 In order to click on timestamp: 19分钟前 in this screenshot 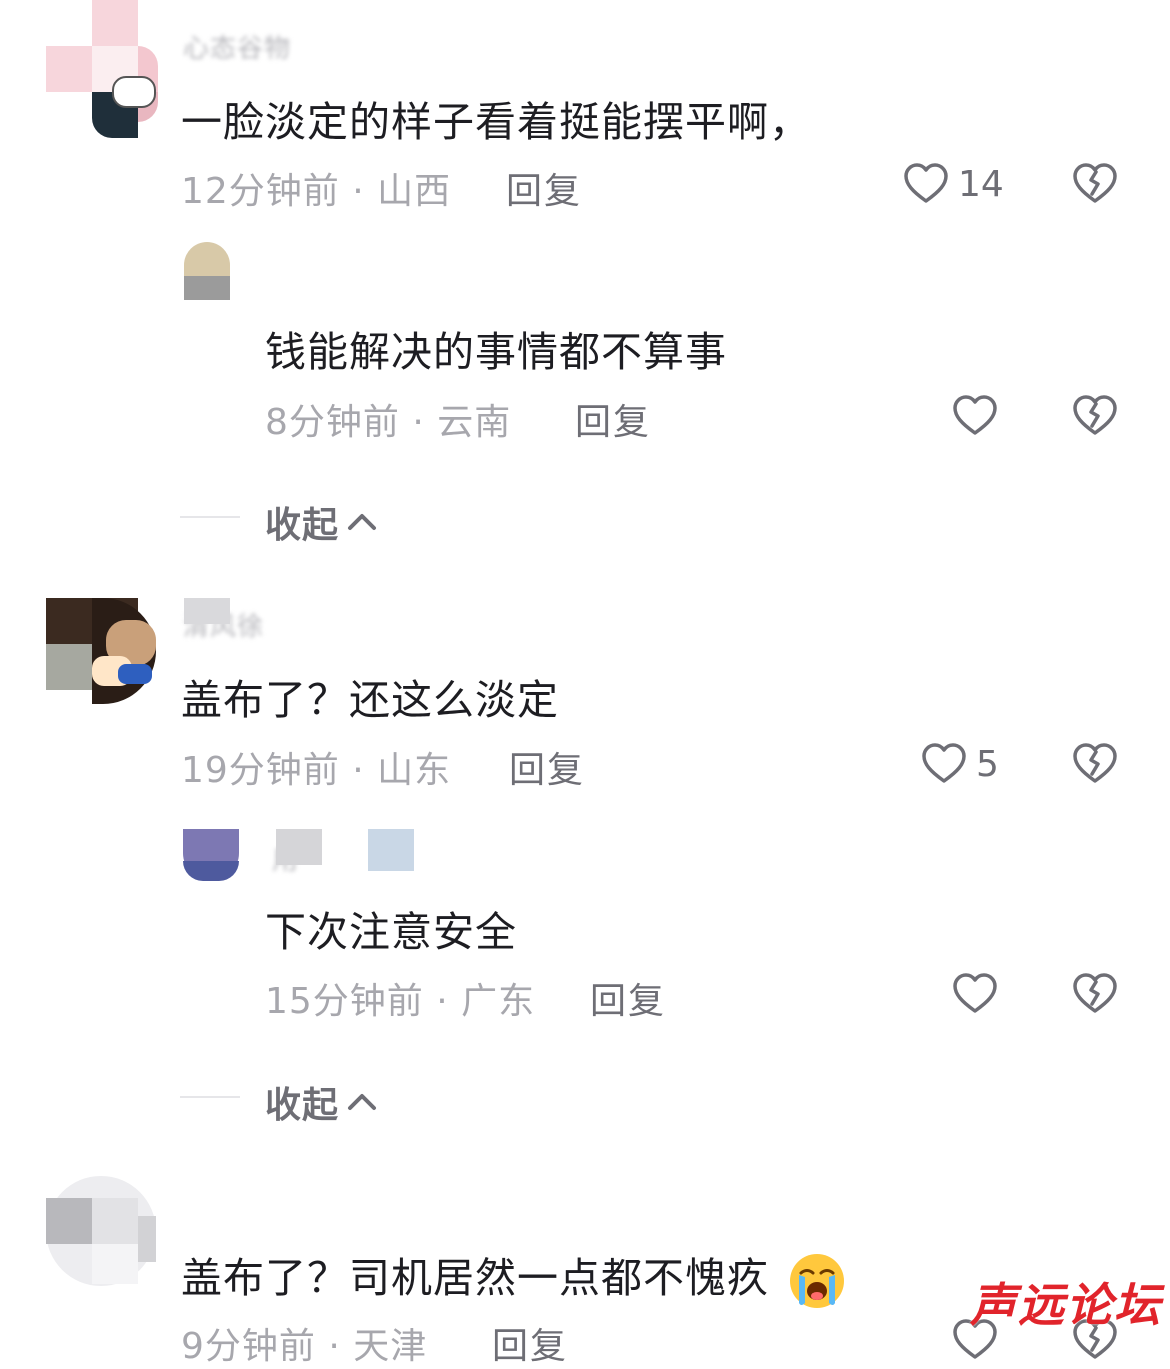, I will do `click(260, 770)`.